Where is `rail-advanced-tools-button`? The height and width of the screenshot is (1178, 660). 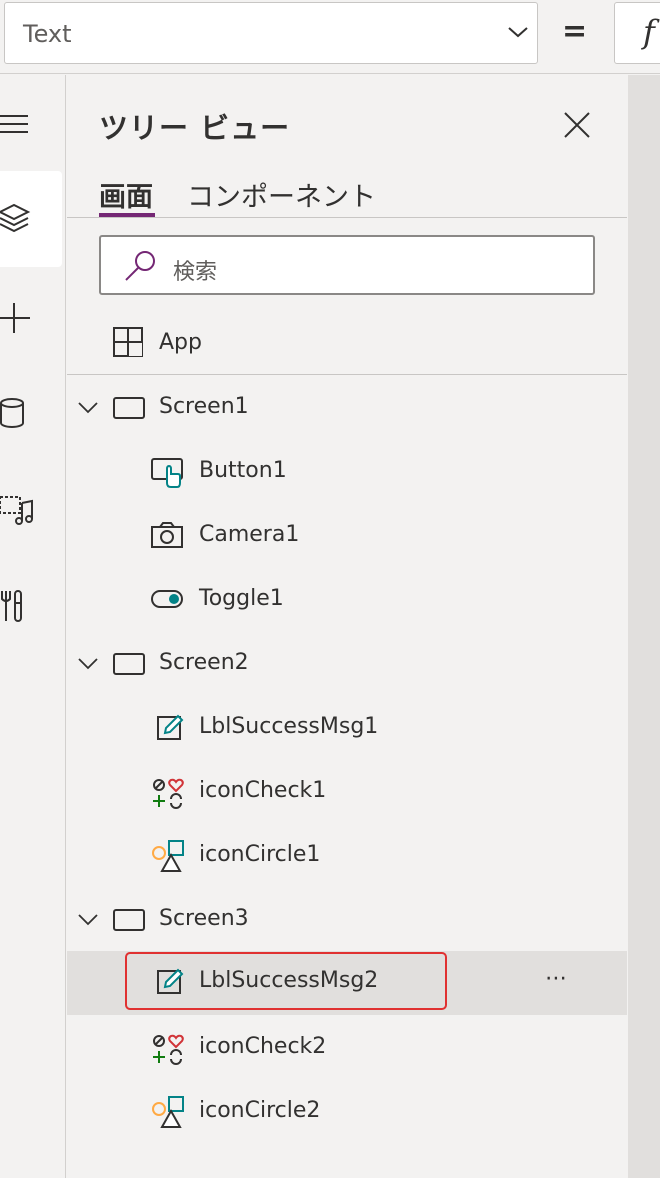
rail-advanced-tools-button is located at coordinates (32, 605).